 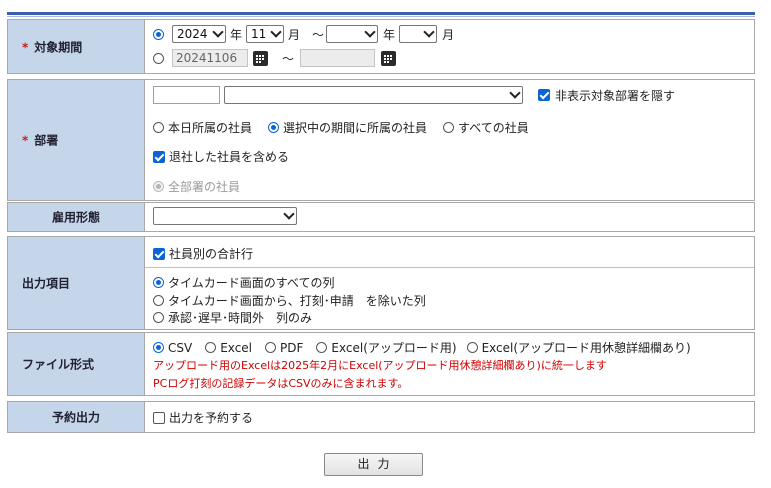 What do you see at coordinates (355, 128) in the screenshot?
I see `period-members-label: 選択中の期間に所属の社員` at bounding box center [355, 128].